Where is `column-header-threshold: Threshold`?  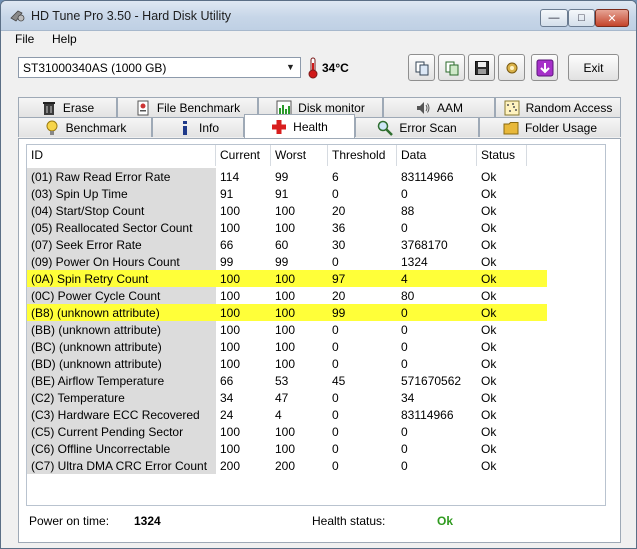
column-header-threshold: Threshold is located at coordinates (362, 155).